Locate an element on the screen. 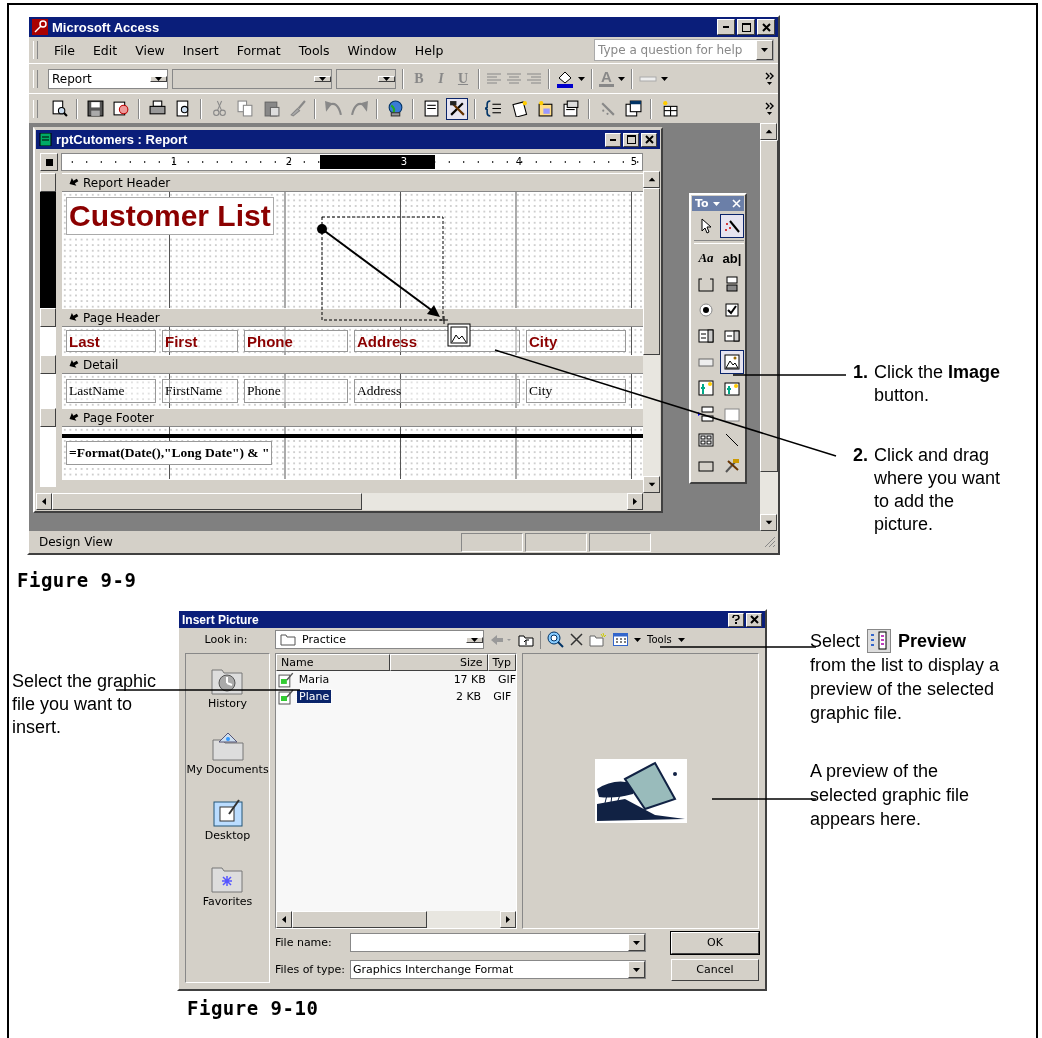  tools-menu-button: Tools is located at coordinates (659, 639).